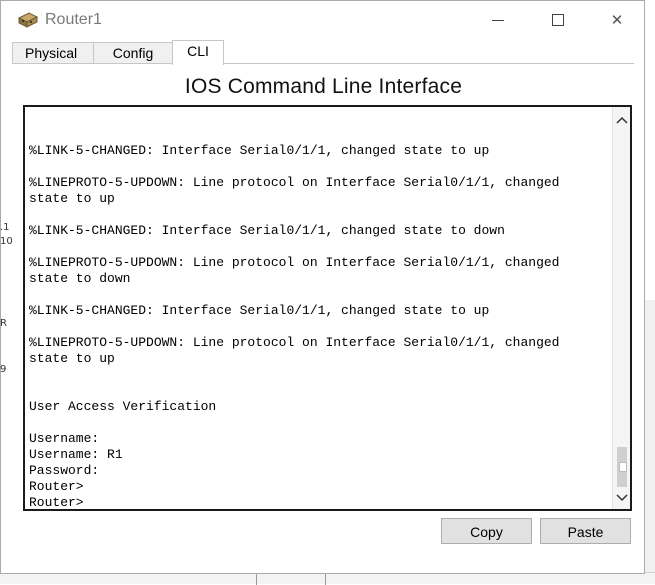  Describe the element at coordinates (3, 323) in the screenshot. I see `background-label: R` at that location.